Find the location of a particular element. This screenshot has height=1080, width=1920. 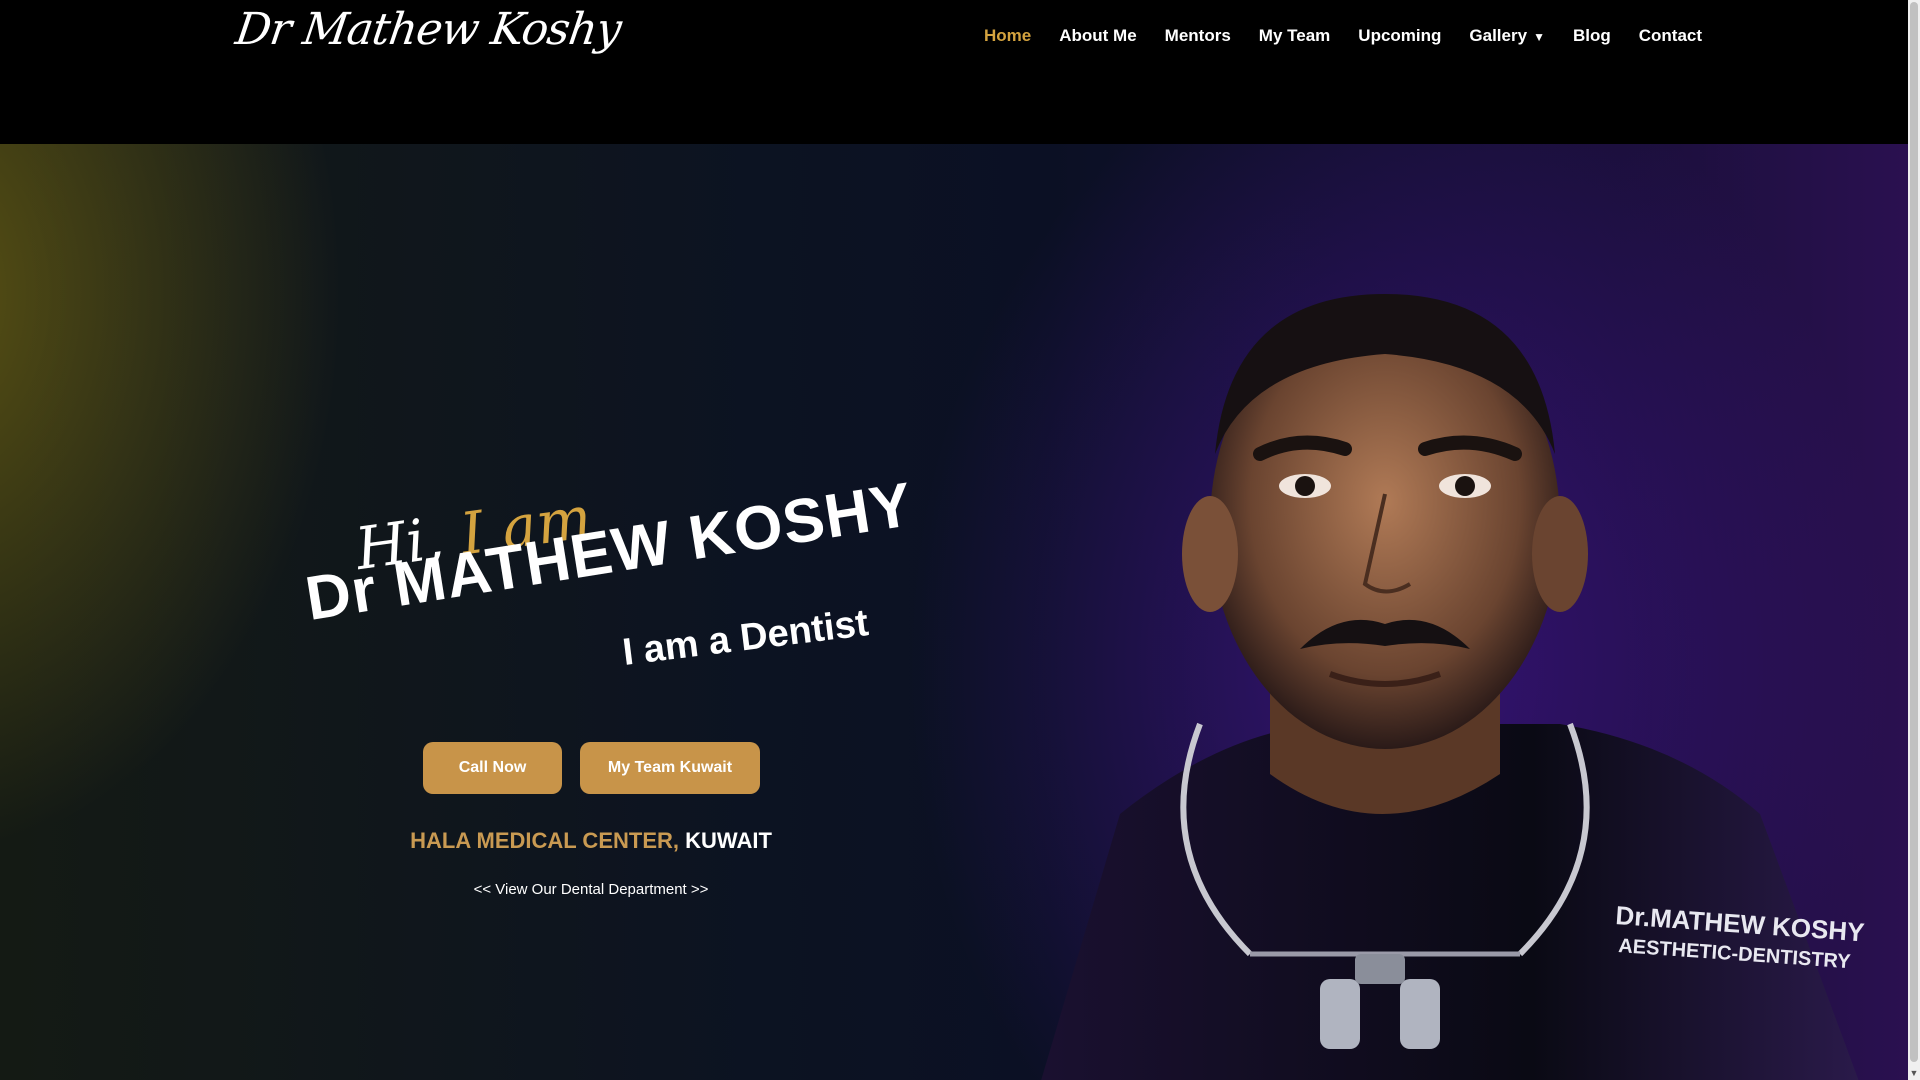

my-team-kuwait-button: My Team Kuwait is located at coordinates (670, 768).